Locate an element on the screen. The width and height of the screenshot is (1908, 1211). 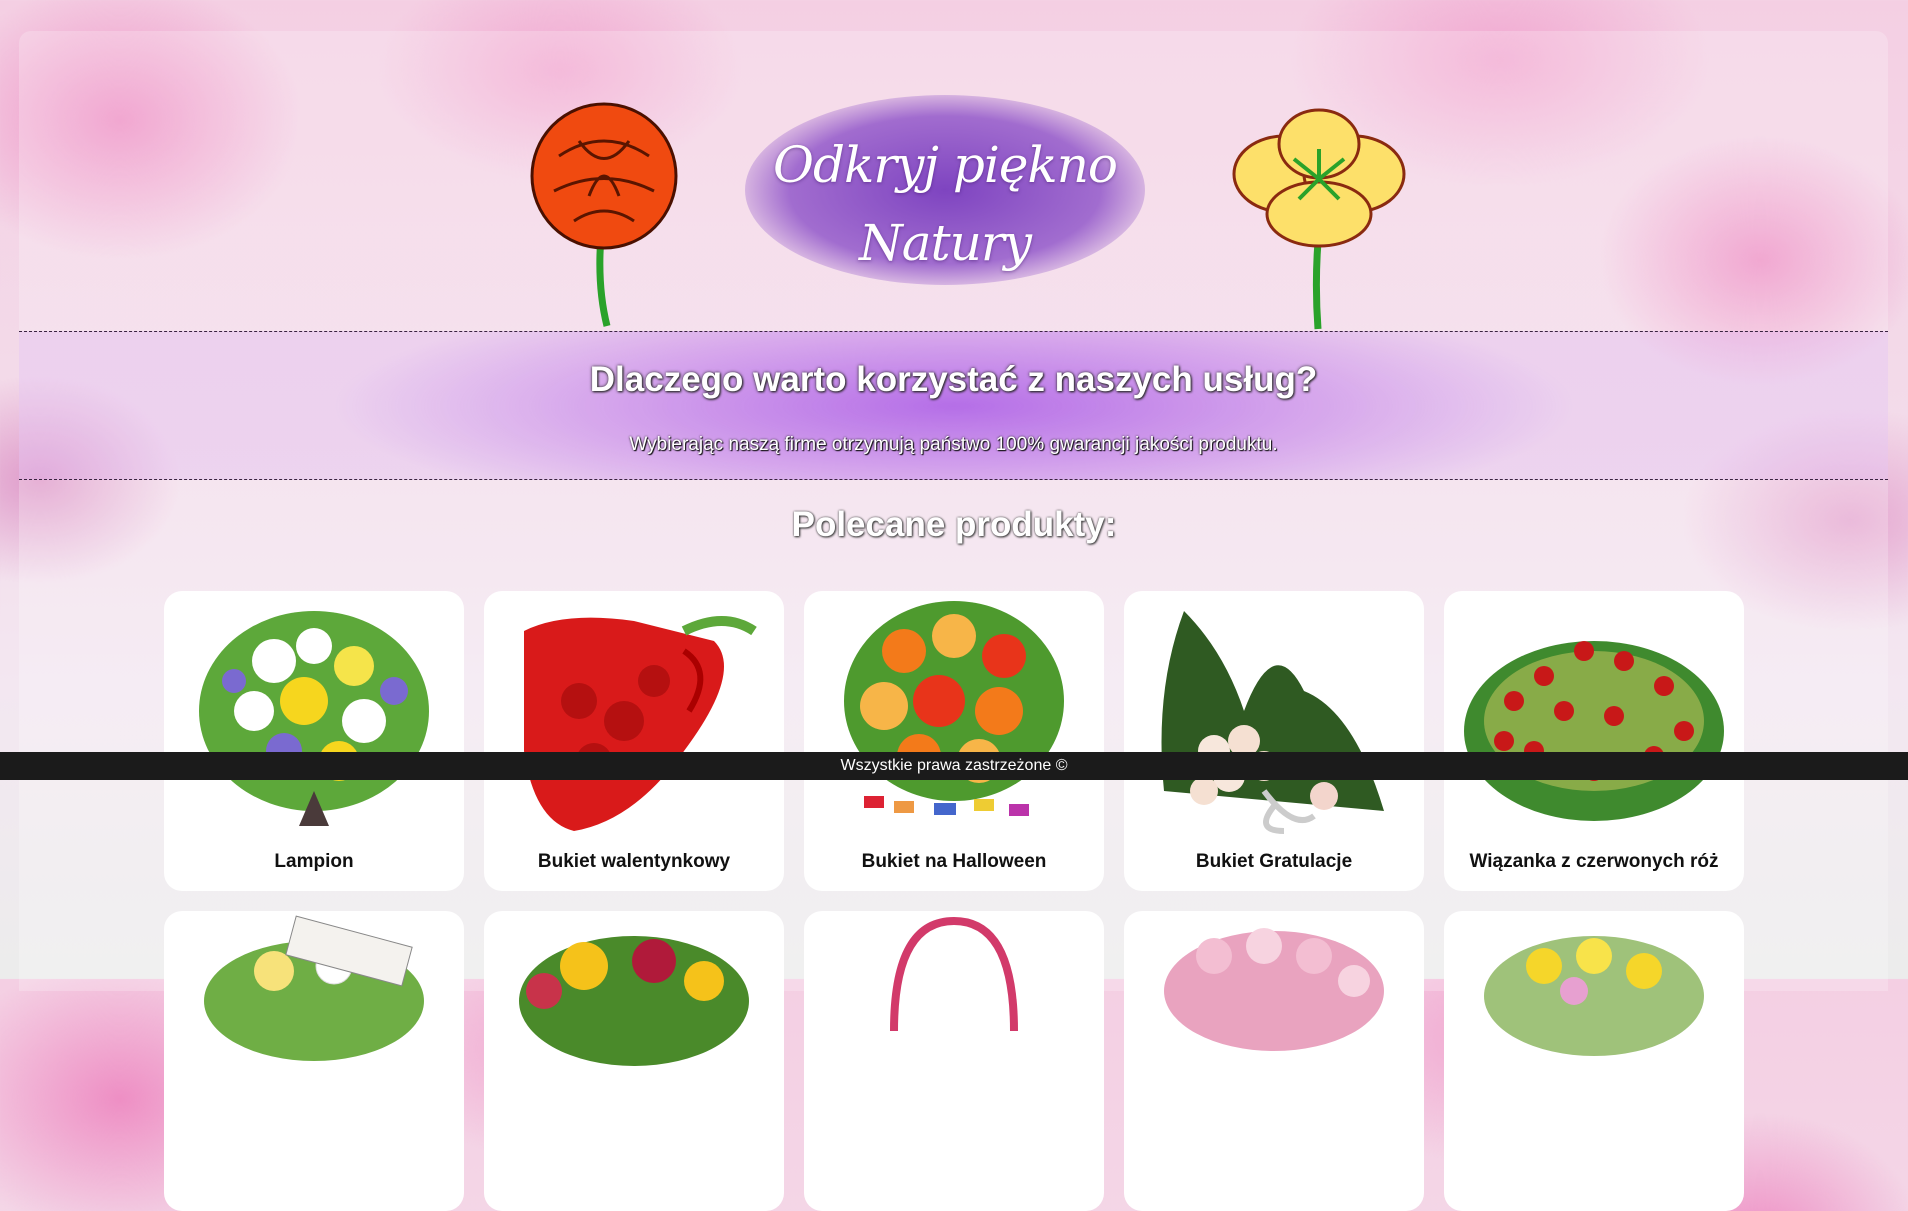
logo-line-2: Natury is located at coordinates (945, 243).